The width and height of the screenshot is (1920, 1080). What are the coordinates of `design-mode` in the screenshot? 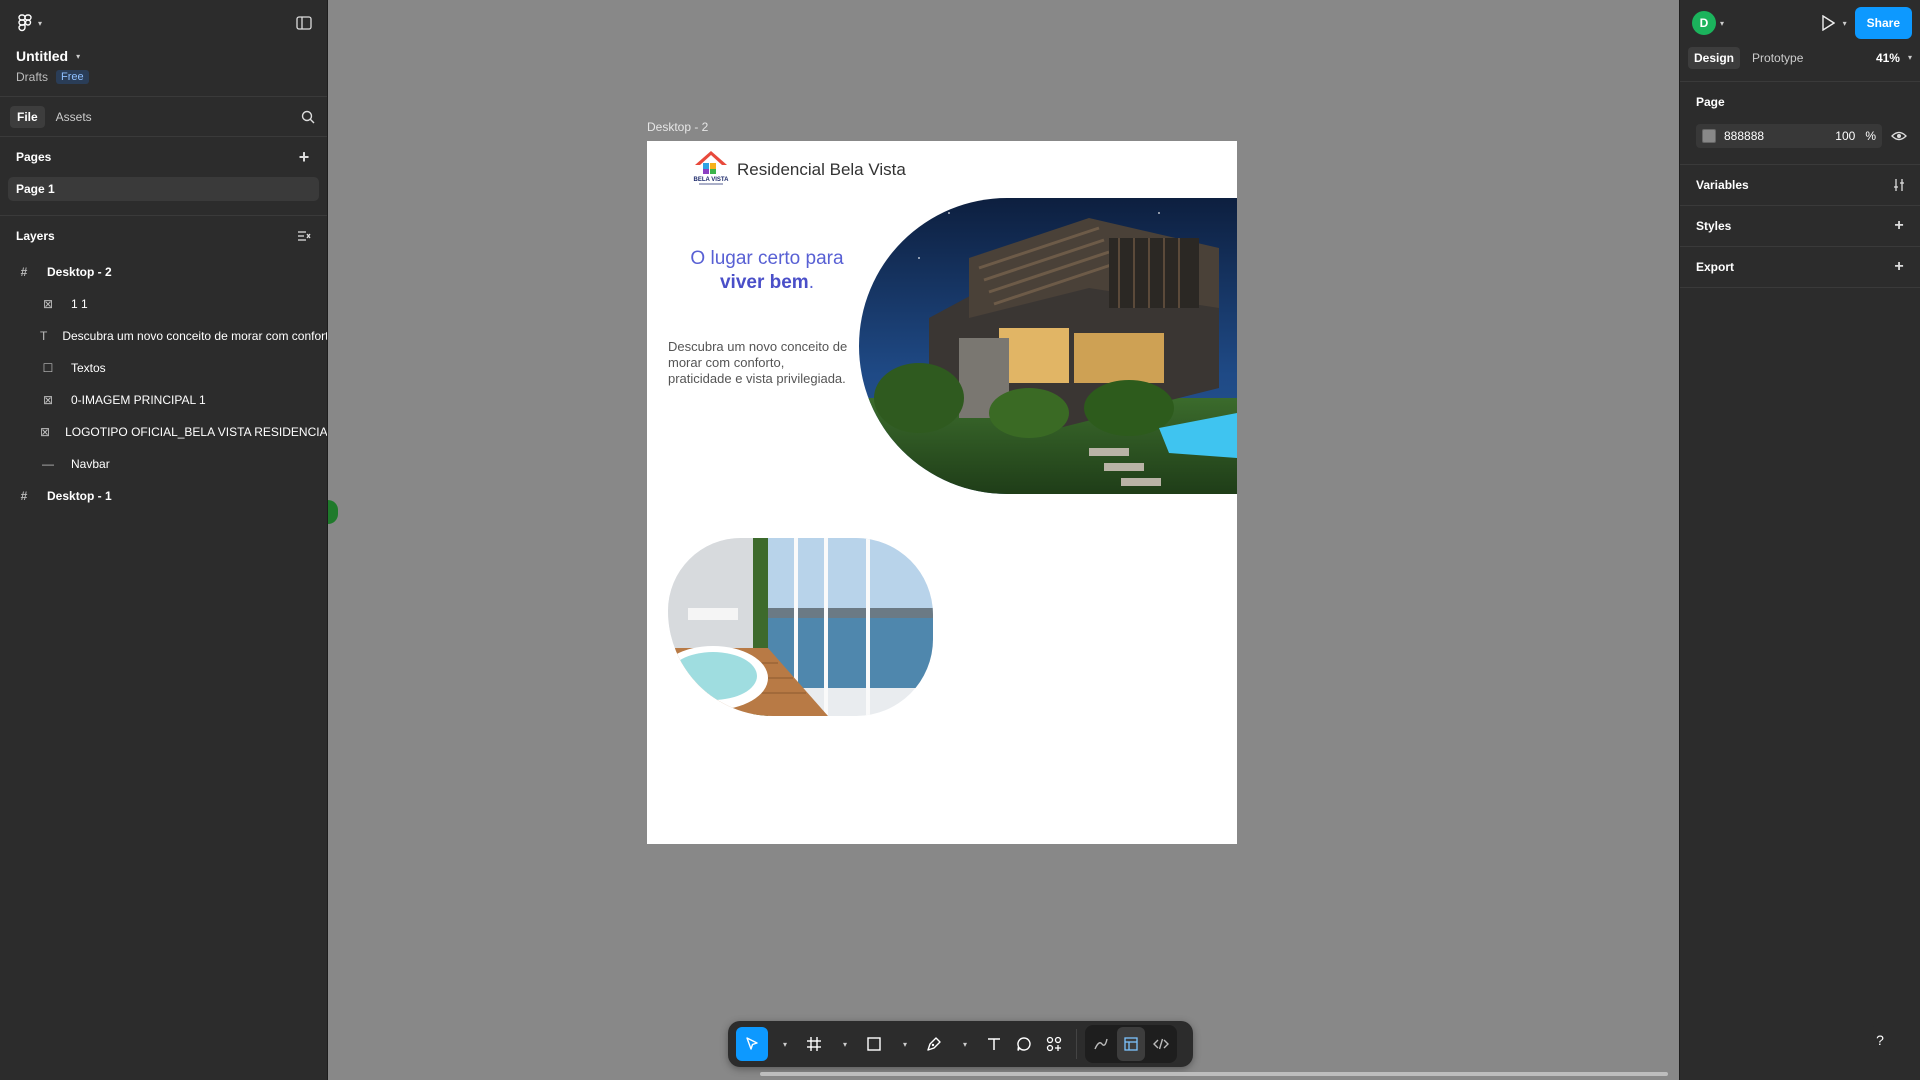 It's located at (1131, 1044).